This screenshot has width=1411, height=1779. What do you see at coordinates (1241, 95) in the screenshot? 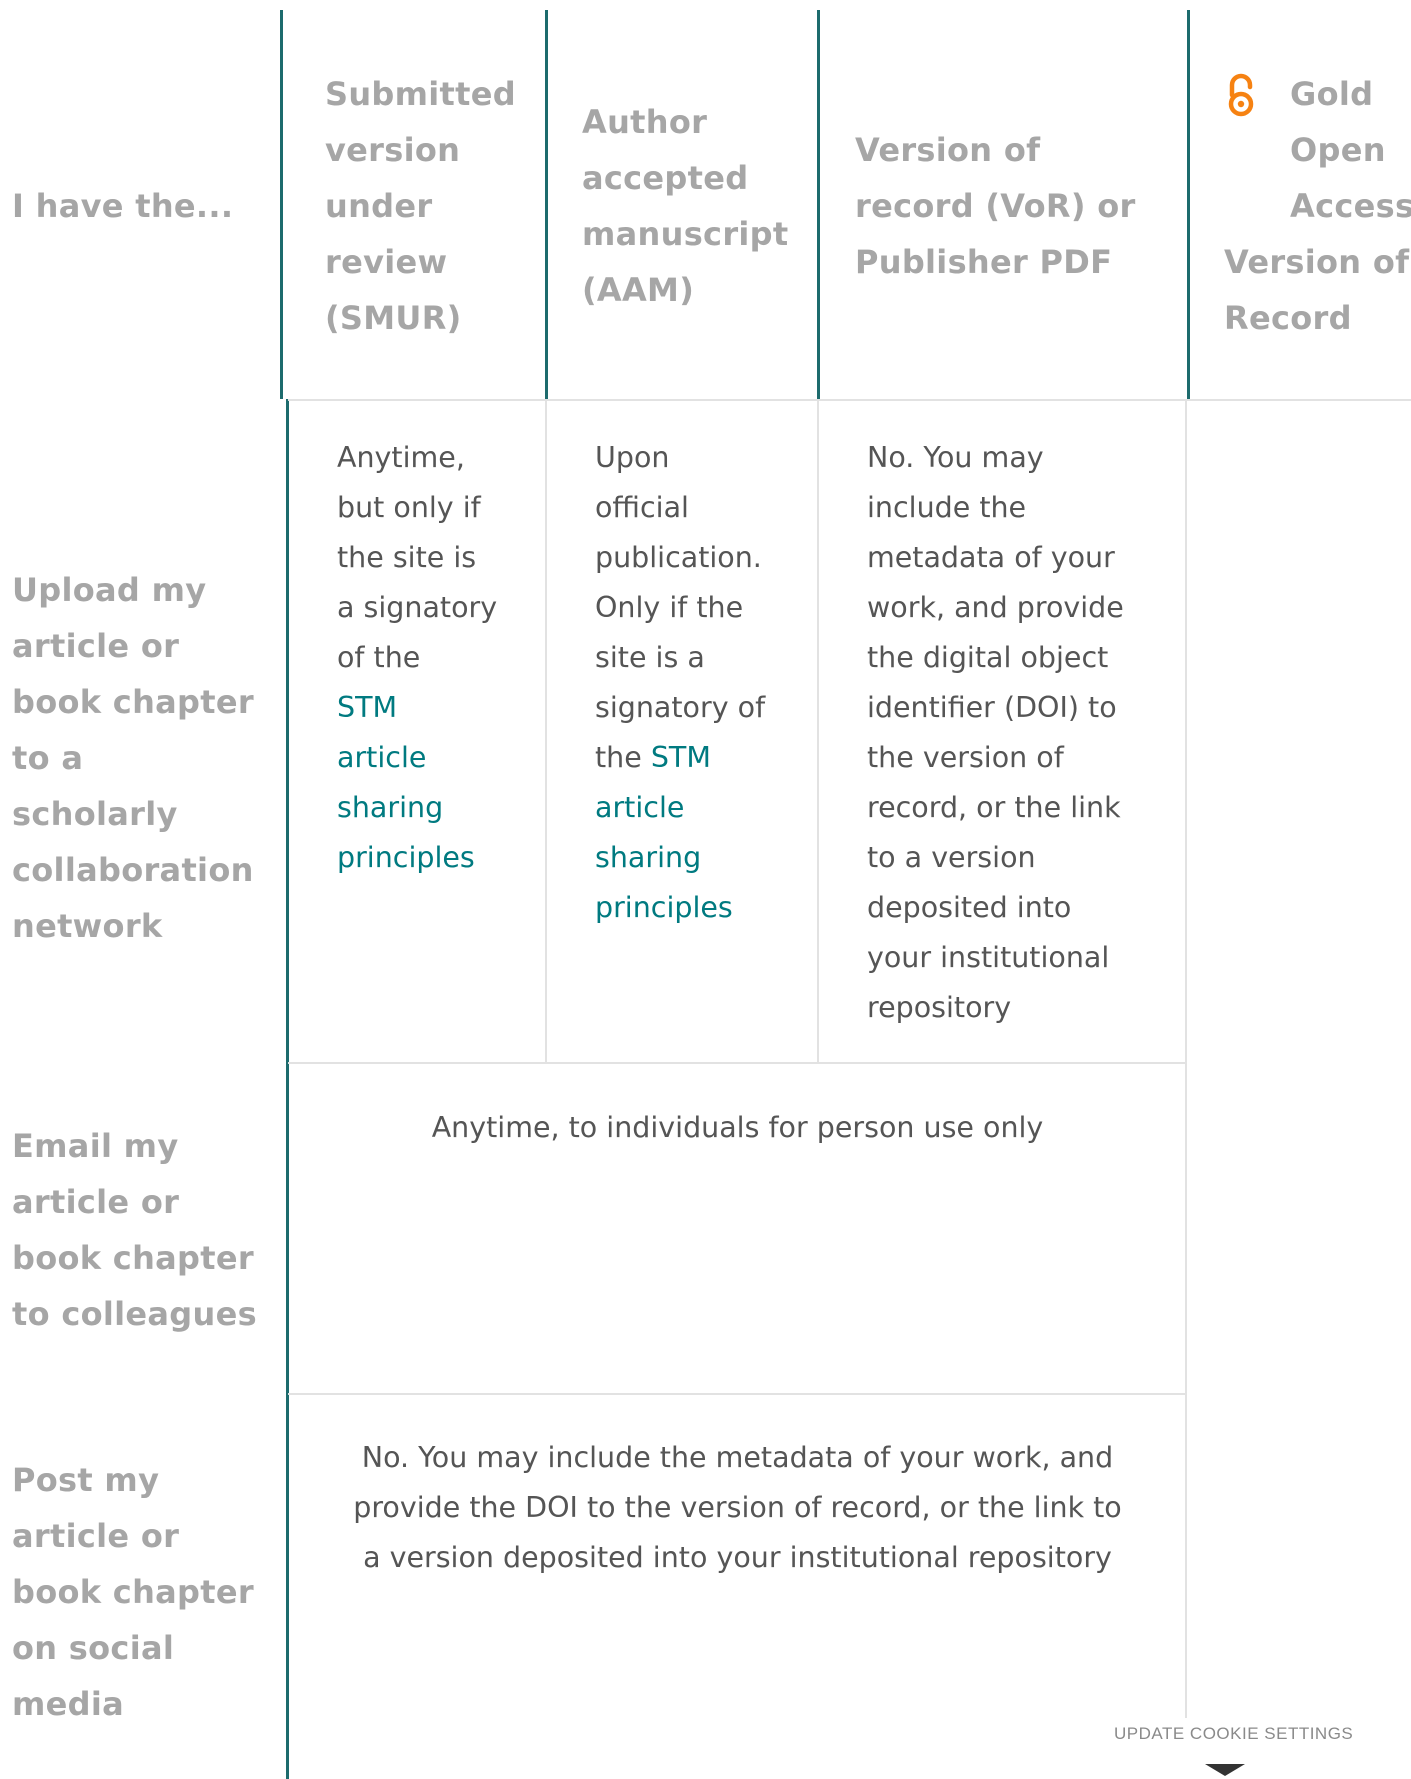
I see `open-access-lock-icon` at bounding box center [1241, 95].